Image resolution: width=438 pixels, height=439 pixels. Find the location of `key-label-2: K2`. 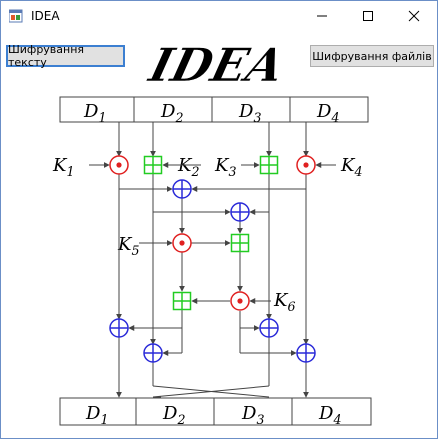

key-label-2: K2 is located at coordinates (188, 167).